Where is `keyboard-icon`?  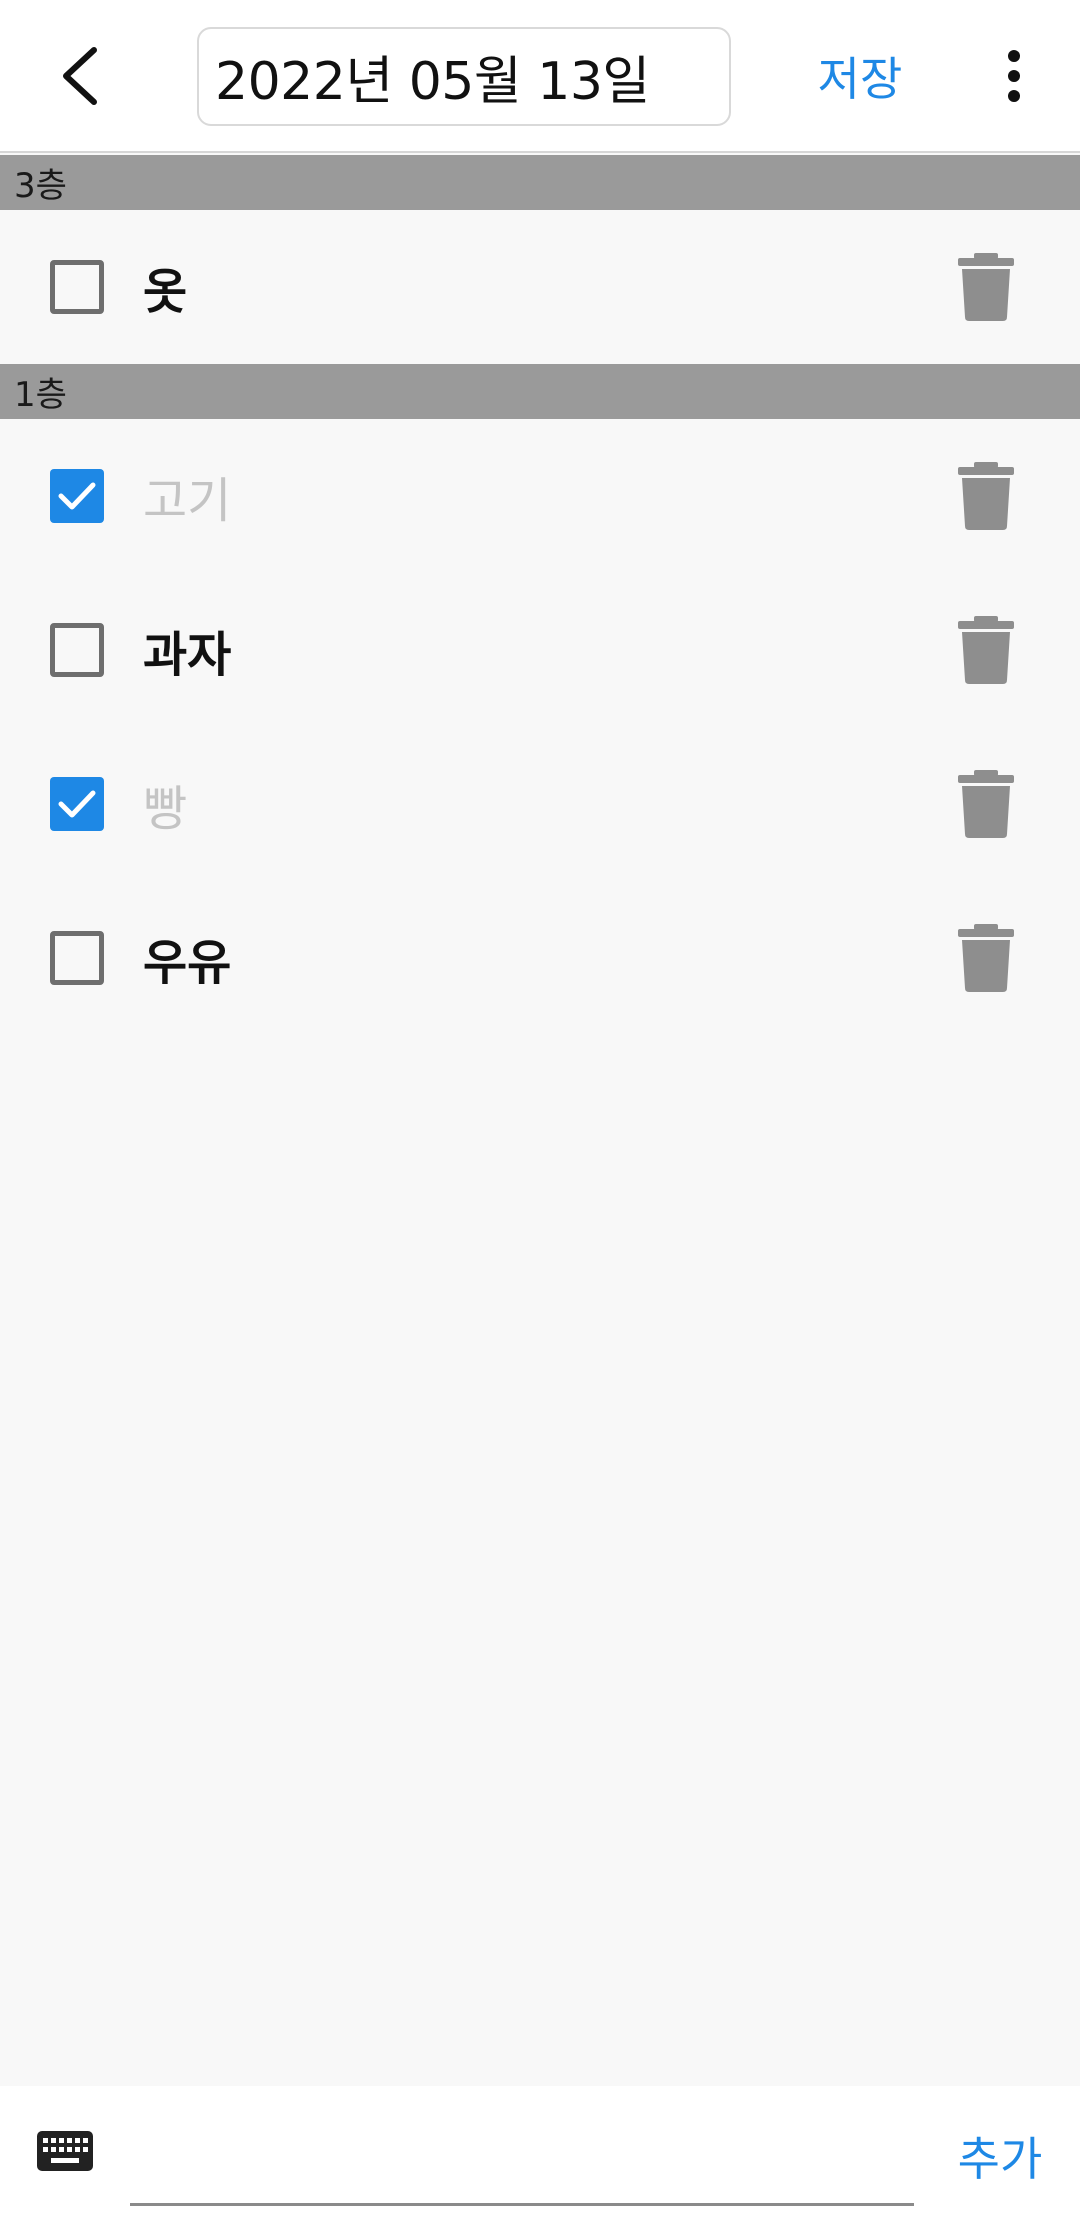
keyboard-icon is located at coordinates (65, 2151).